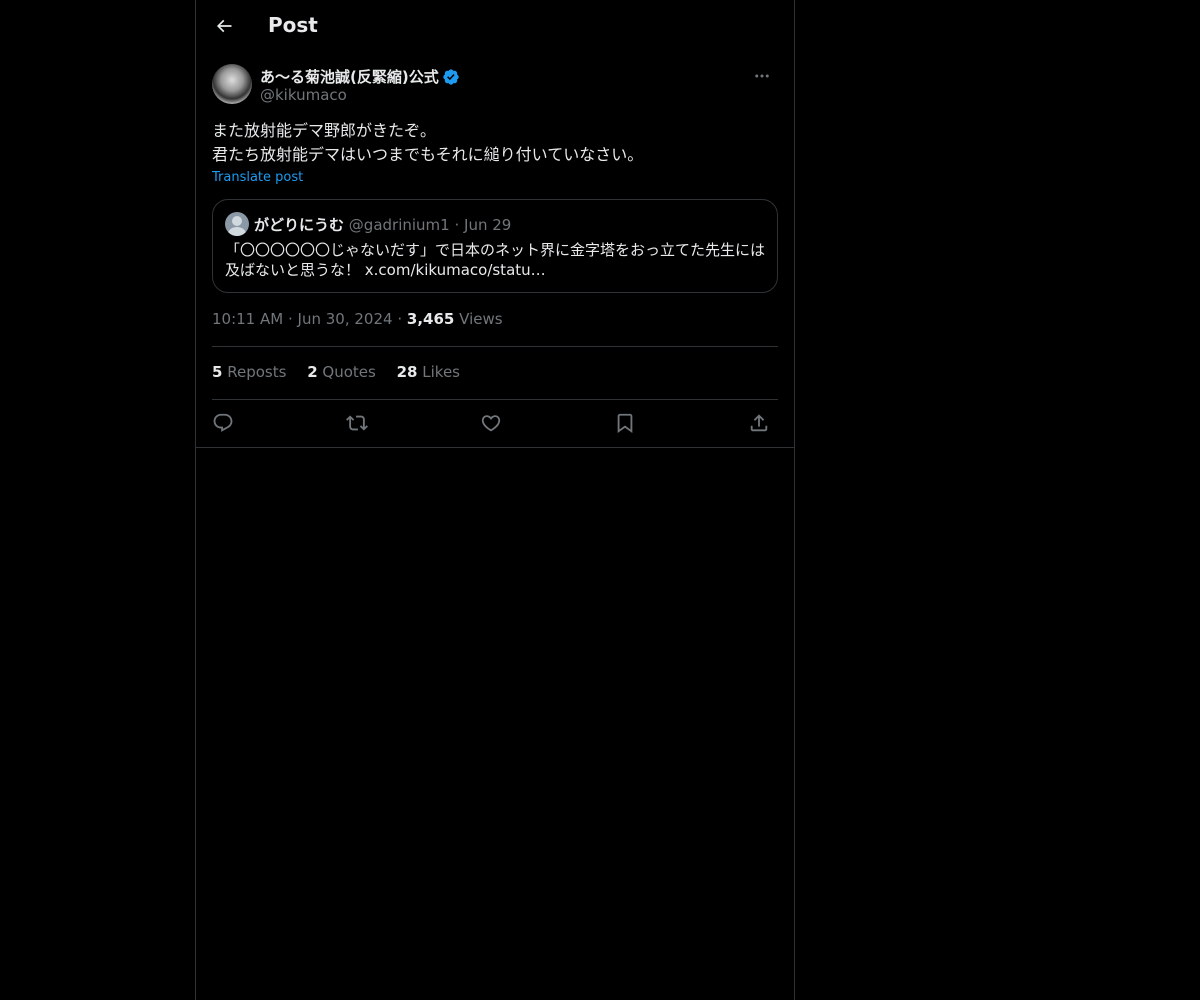  I want to click on like-icon, so click(491, 423).